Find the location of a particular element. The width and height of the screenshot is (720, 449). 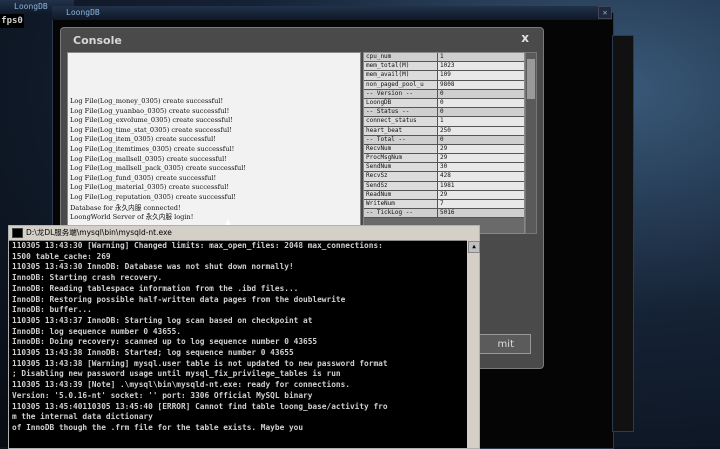

fps-counter: fps0 is located at coordinates (12, 21).